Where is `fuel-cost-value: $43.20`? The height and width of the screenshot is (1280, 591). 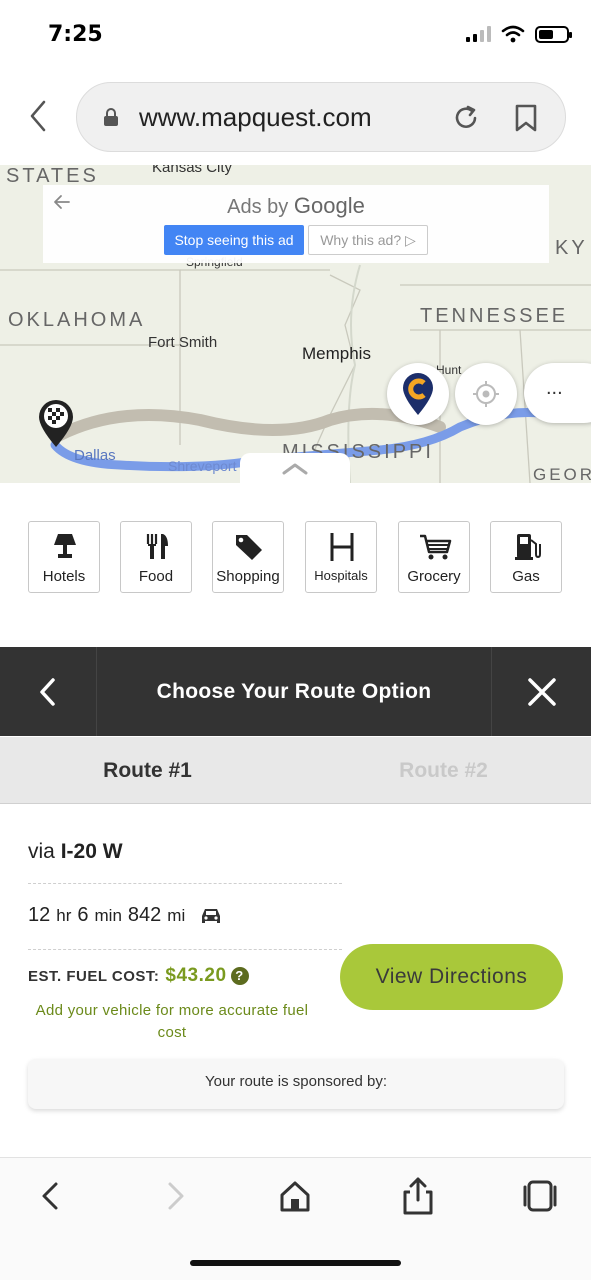
fuel-cost-value: $43.20 is located at coordinates (196, 975).